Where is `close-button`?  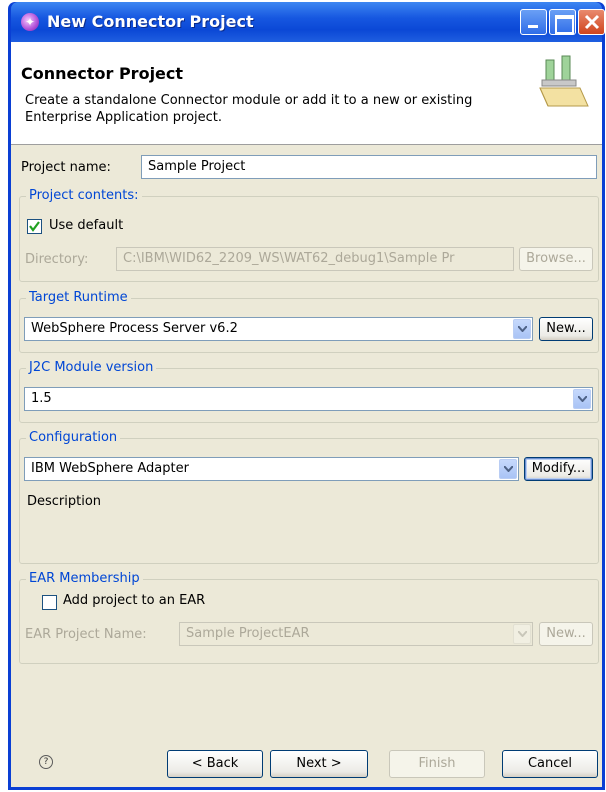
close-button is located at coordinates (591, 22).